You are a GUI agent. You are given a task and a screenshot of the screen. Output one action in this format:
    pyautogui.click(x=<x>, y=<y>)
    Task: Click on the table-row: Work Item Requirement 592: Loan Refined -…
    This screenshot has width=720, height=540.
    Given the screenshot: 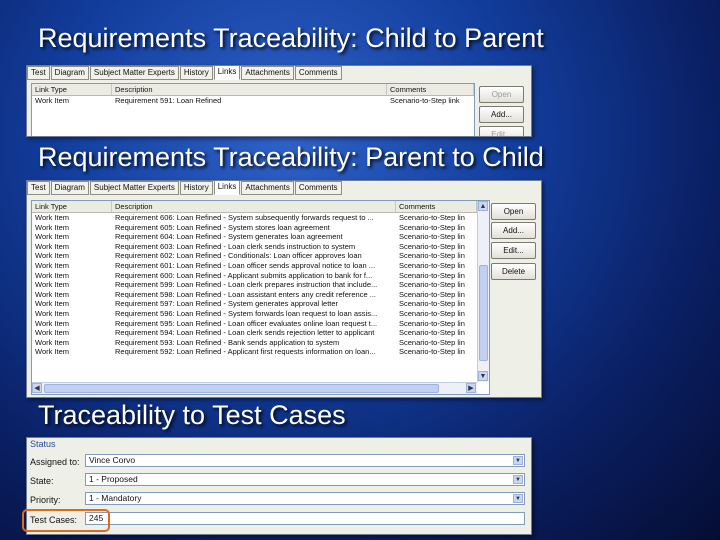 What is the action you would take?
    pyautogui.click(x=260, y=352)
    